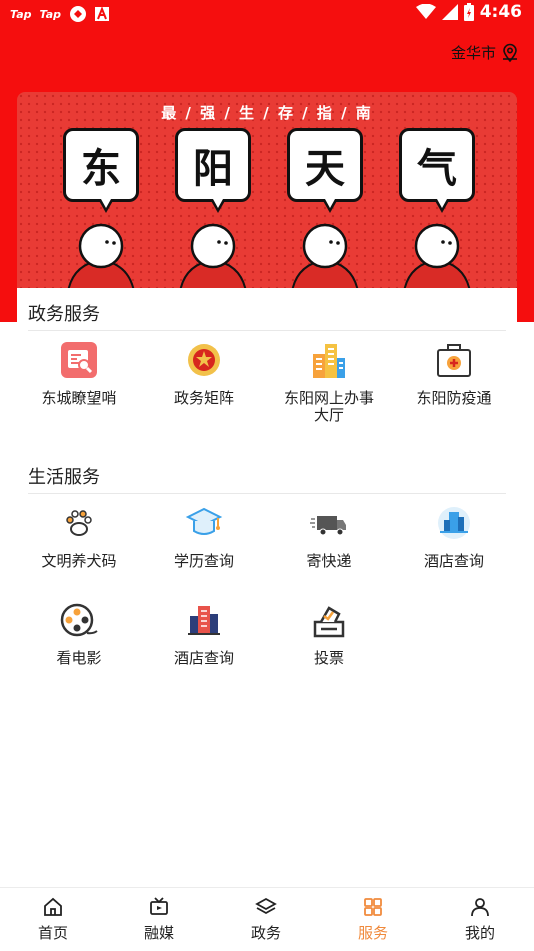 The width and height of the screenshot is (534, 951). I want to click on service-item-movies: 看电影, so click(79, 633).